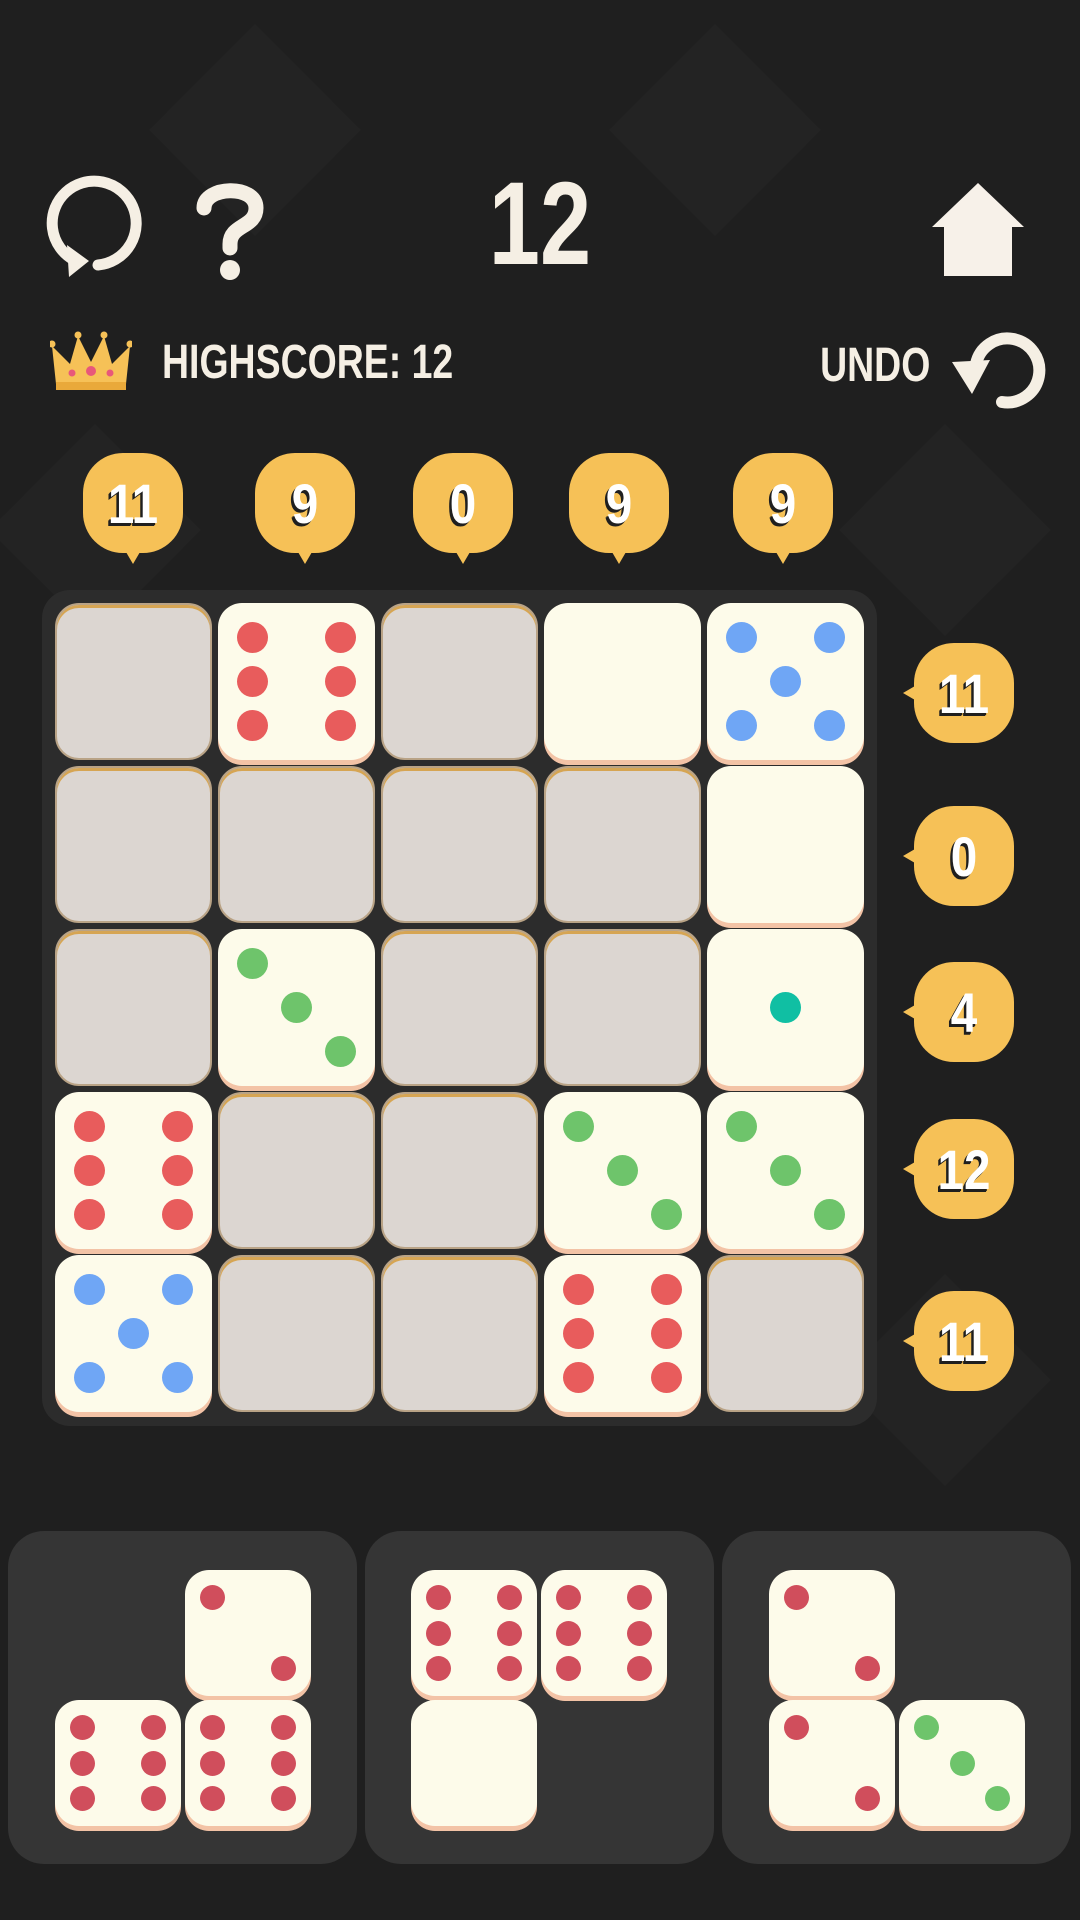 The image size is (1080, 1920). Describe the element at coordinates (964, 1012) in the screenshot. I see `row-hint-value: 4` at that location.